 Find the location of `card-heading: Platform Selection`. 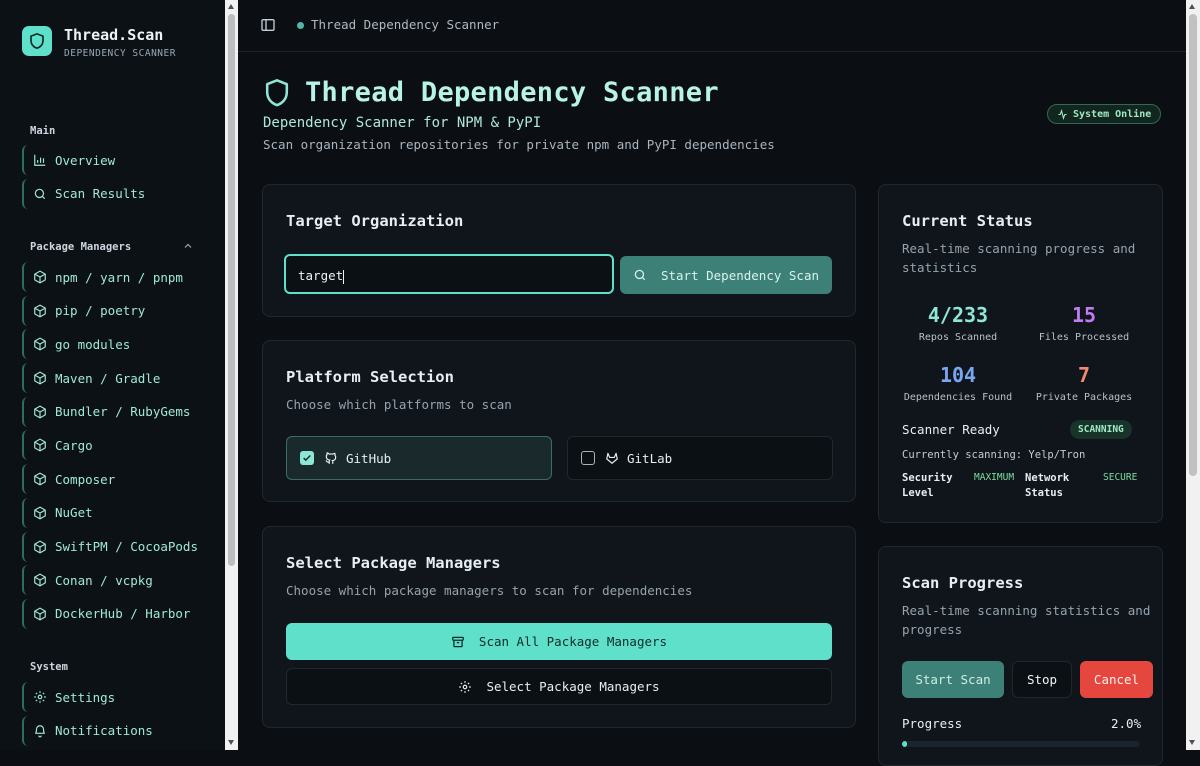

card-heading: Platform Selection is located at coordinates (370, 377).